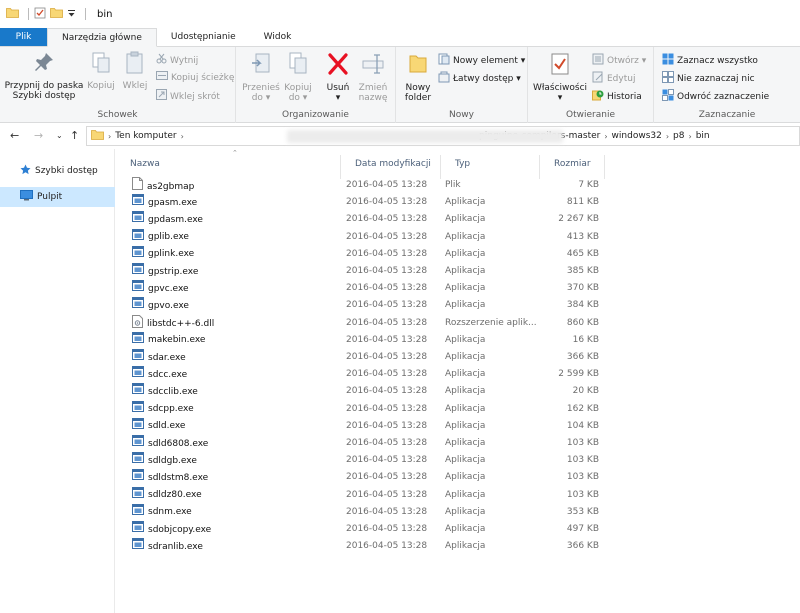 This screenshot has height=613, width=800. I want to click on copy-to-button: Kopiuj do ▾, so click(298, 77).